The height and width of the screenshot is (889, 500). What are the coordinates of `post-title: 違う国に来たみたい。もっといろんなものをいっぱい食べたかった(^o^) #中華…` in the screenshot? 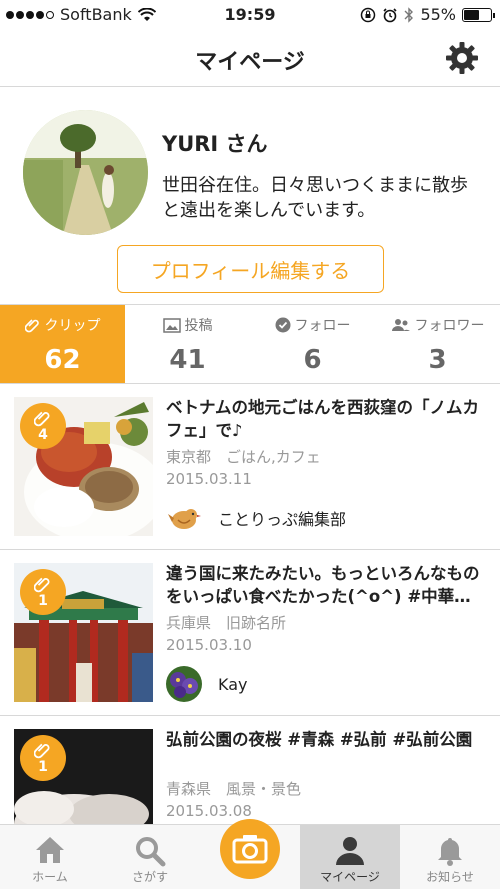 It's located at (326, 585).